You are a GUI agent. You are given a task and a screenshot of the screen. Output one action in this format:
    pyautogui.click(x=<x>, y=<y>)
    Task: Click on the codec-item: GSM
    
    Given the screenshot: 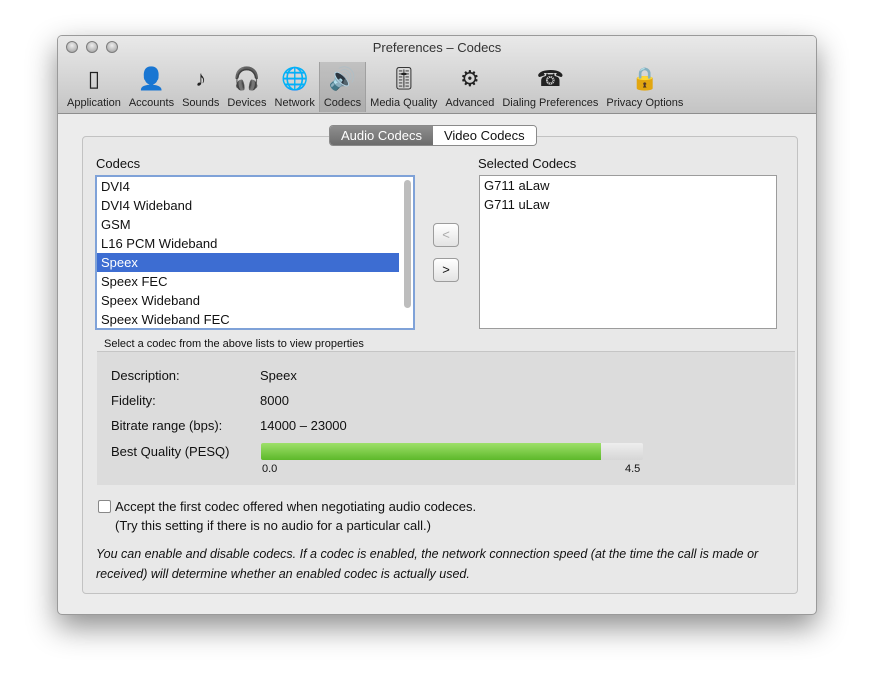 What is the action you would take?
    pyautogui.click(x=248, y=224)
    